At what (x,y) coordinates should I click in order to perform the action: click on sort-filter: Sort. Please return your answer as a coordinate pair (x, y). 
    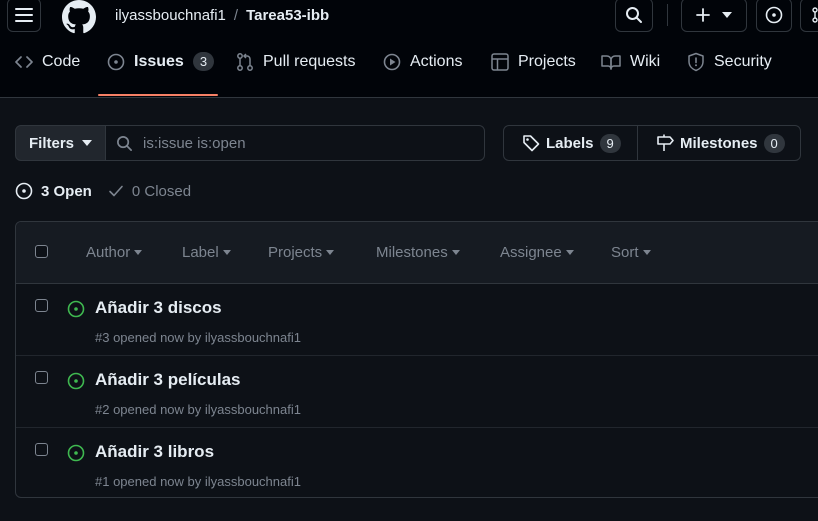
    Looking at the image, I should click on (631, 252).